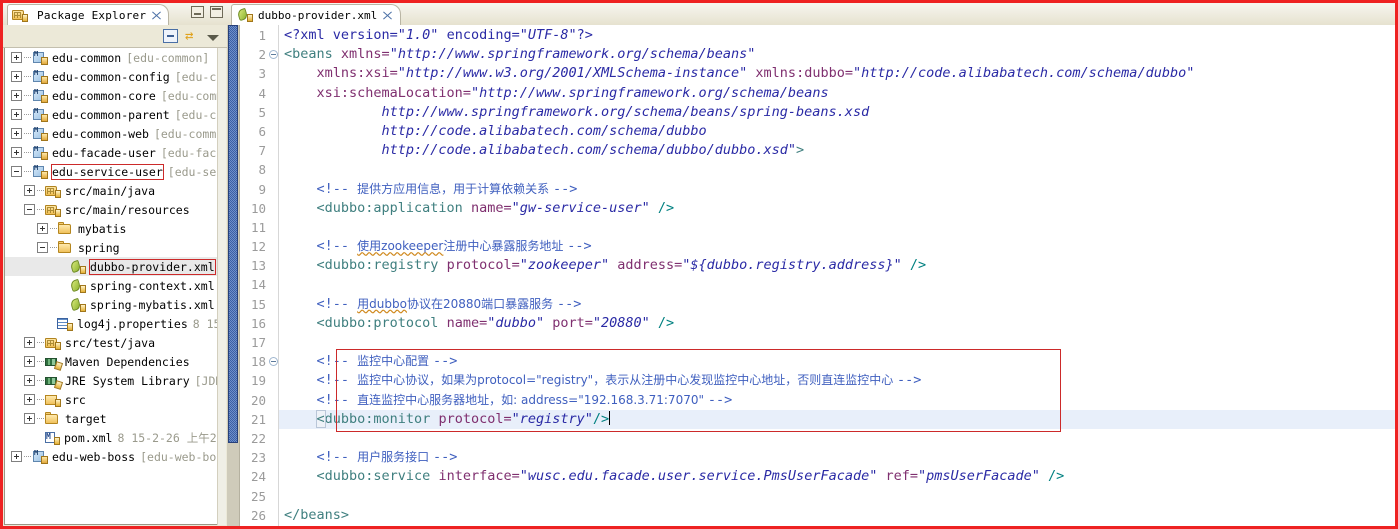  I want to click on tree-item-target: target, so click(111, 418).